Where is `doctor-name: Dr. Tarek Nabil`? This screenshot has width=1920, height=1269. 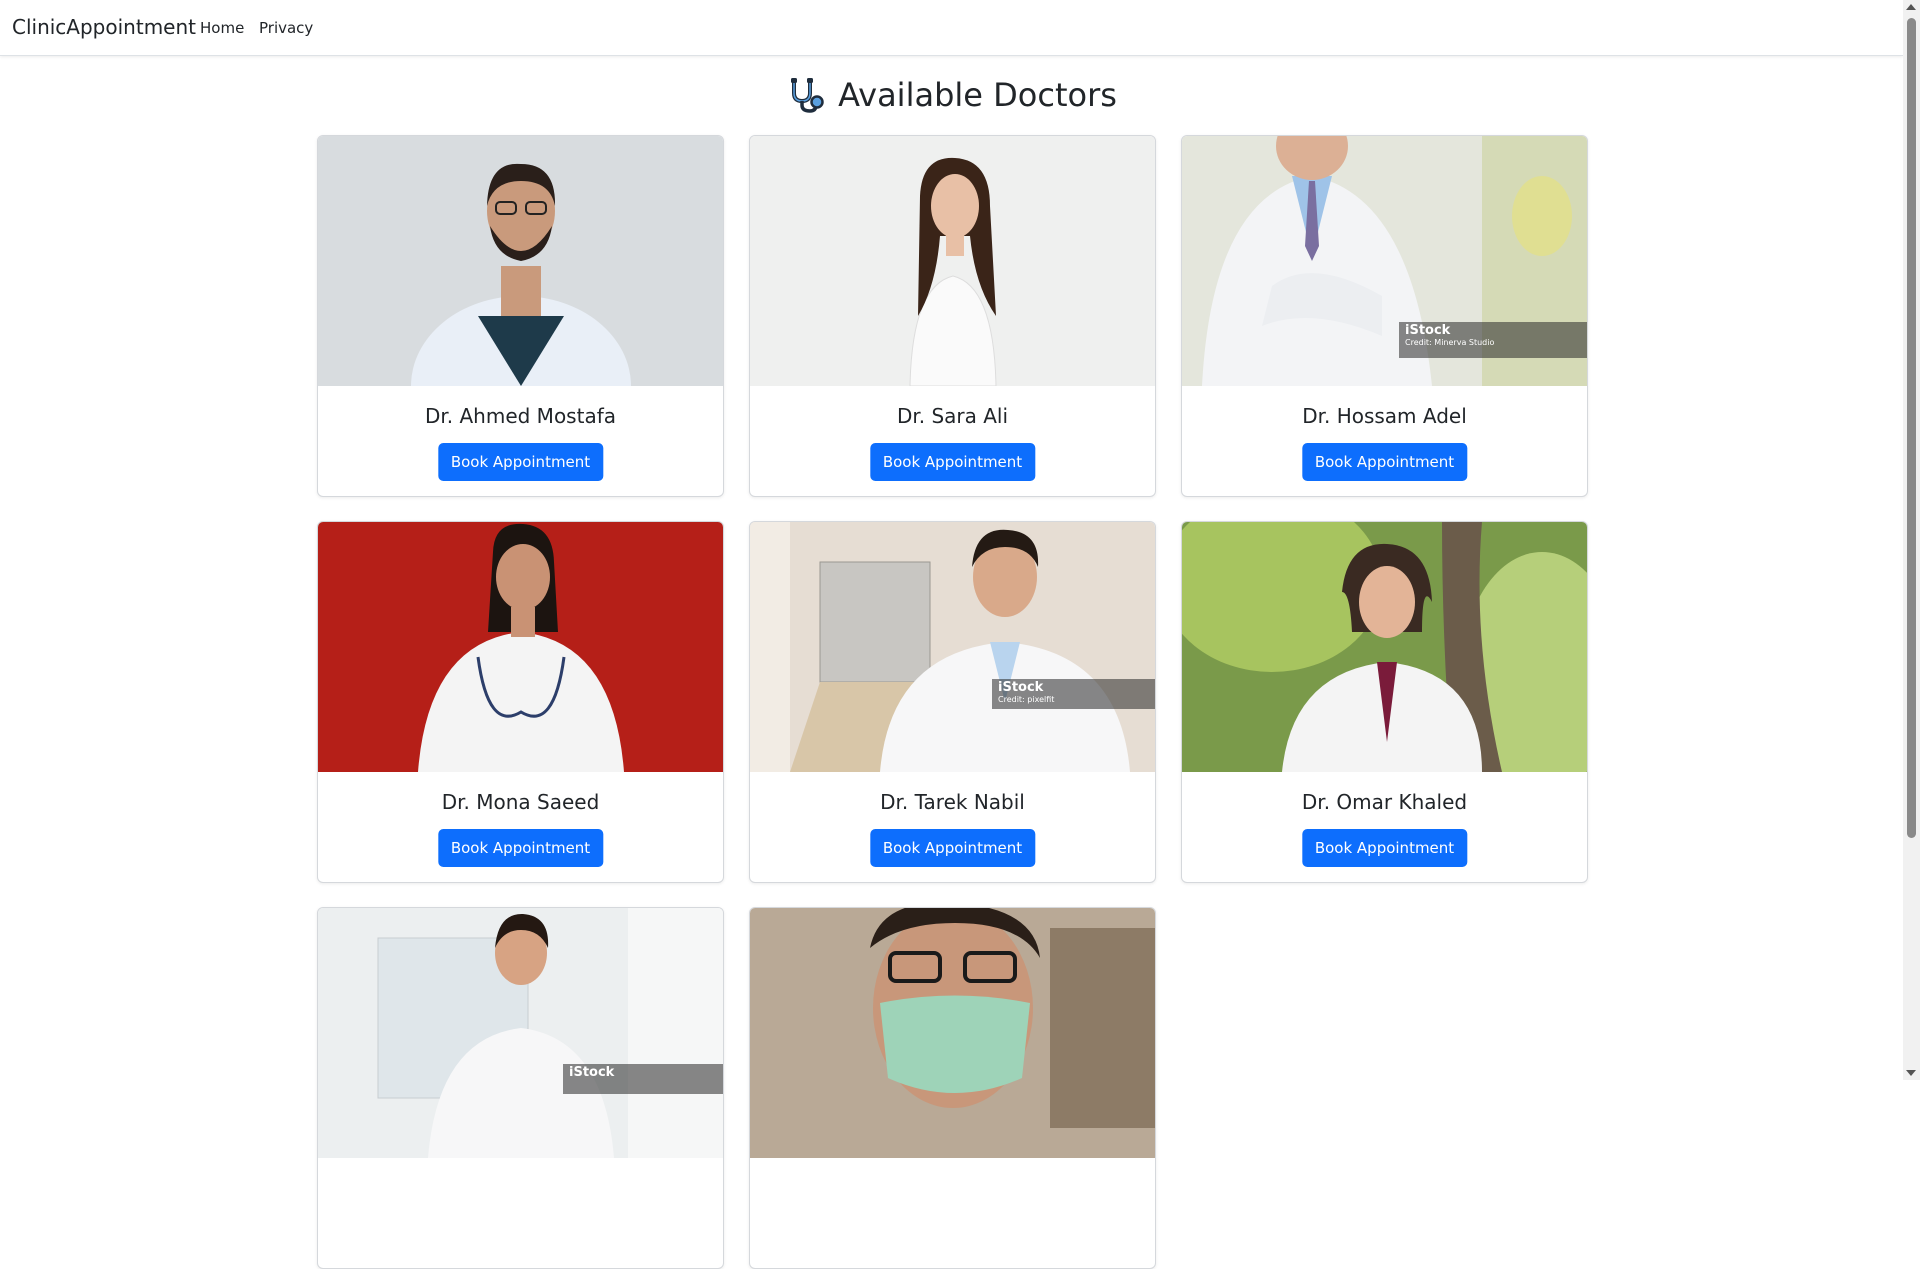 doctor-name: Dr. Tarek Nabil is located at coordinates (952, 802).